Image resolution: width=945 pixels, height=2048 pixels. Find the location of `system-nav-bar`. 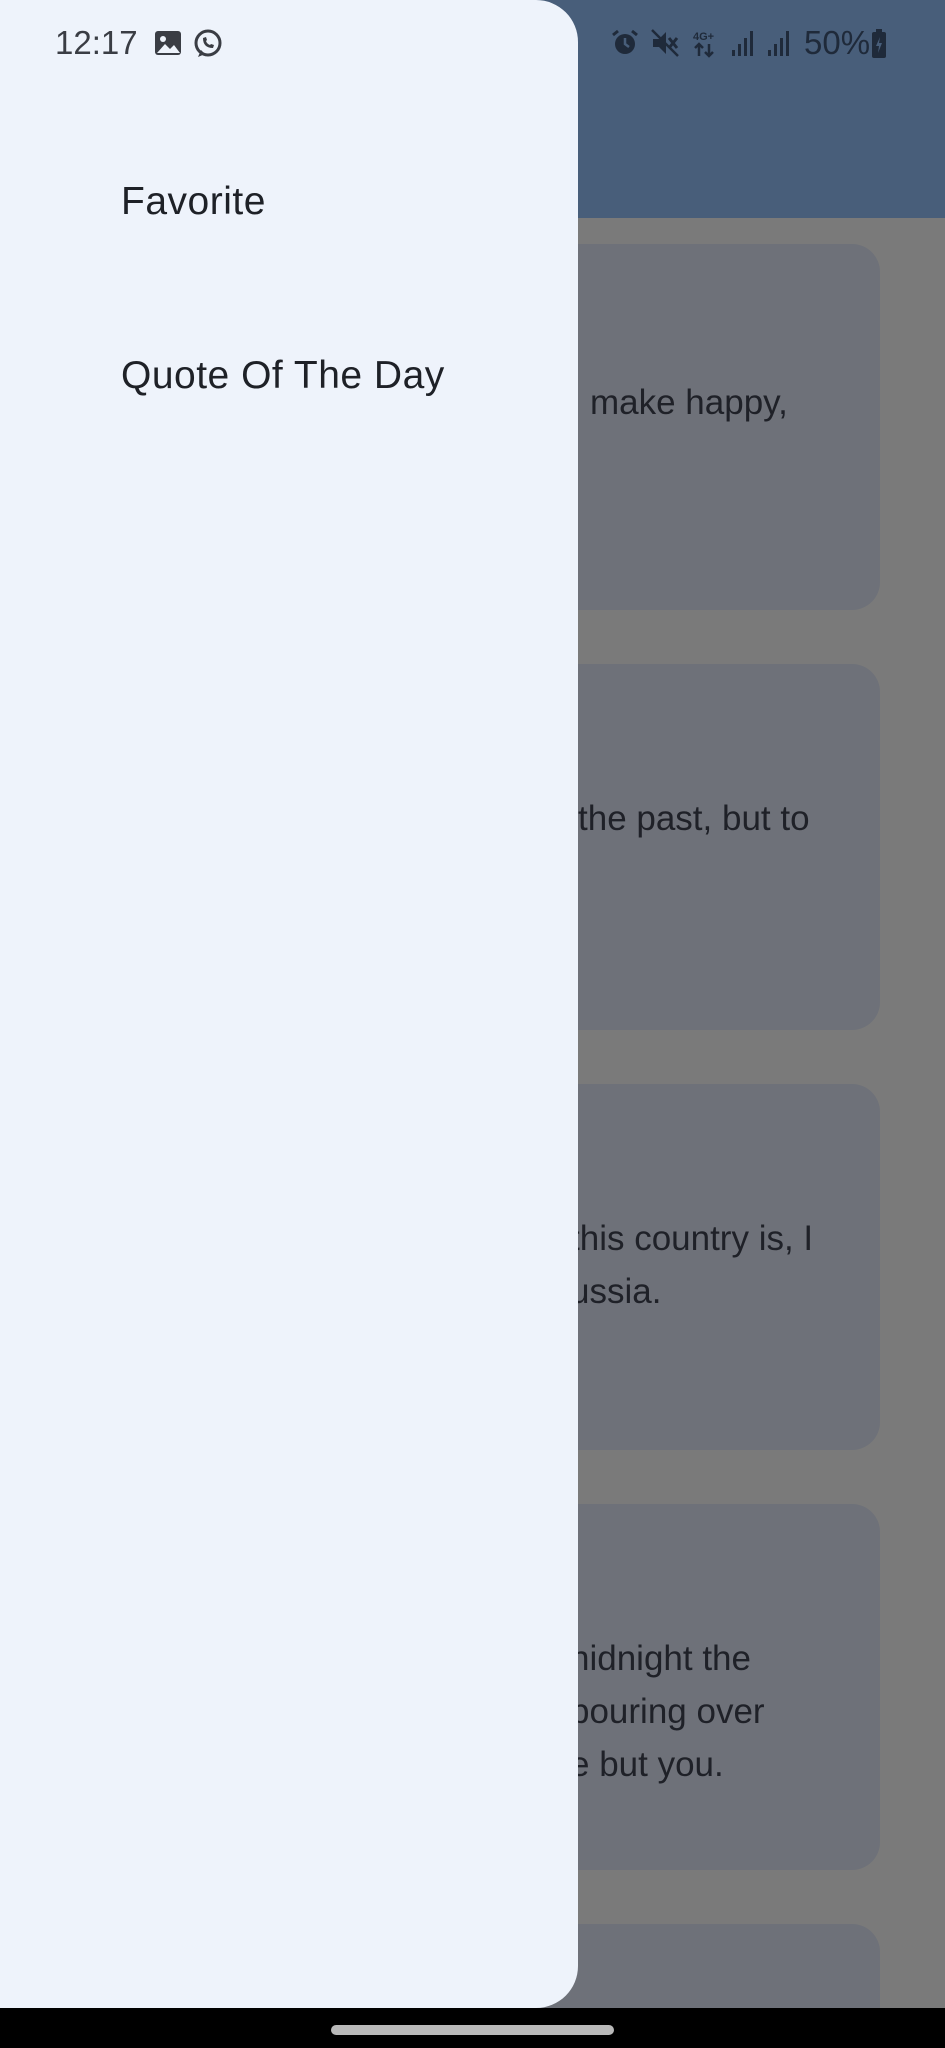

system-nav-bar is located at coordinates (472, 2028).